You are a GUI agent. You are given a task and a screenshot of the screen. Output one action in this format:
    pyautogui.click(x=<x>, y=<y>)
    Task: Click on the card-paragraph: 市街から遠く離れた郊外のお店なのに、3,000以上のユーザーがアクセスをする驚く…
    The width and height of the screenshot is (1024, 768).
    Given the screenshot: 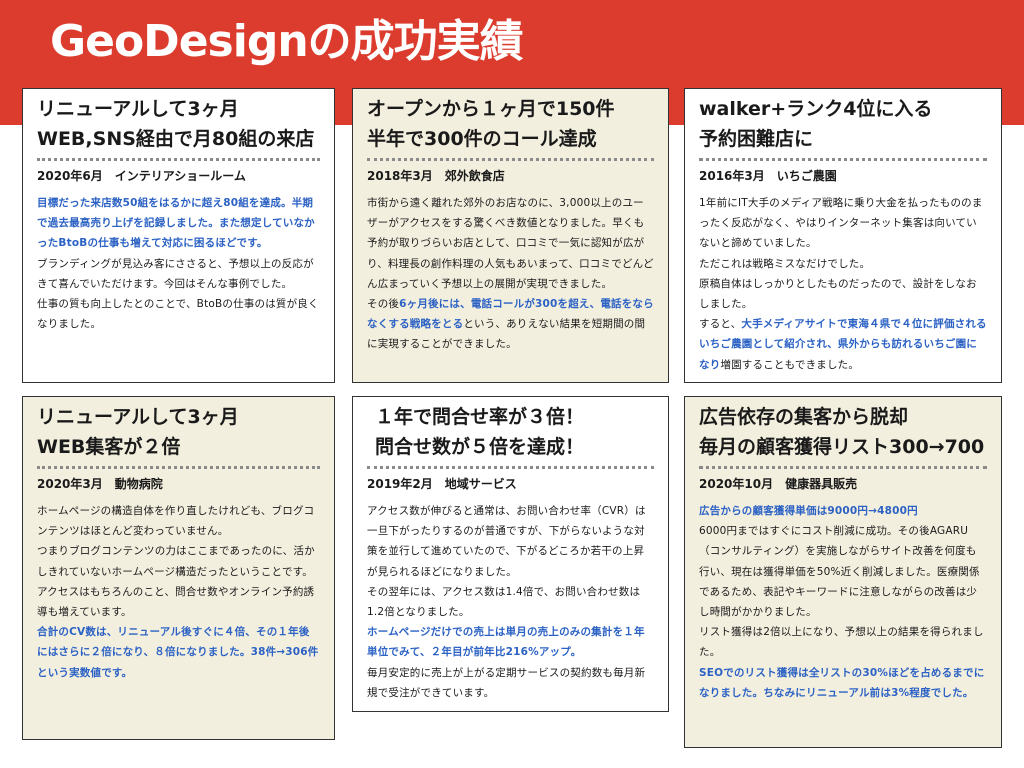 What is the action you would take?
    pyautogui.click(x=510, y=243)
    